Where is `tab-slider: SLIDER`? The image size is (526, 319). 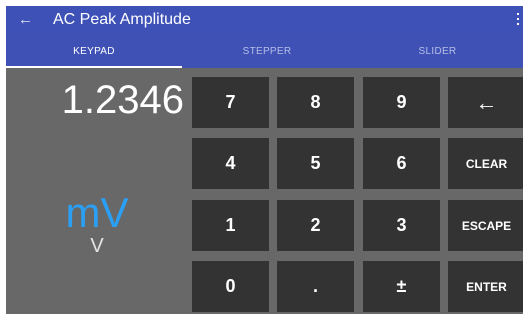
tab-slider: SLIDER is located at coordinates (437, 52).